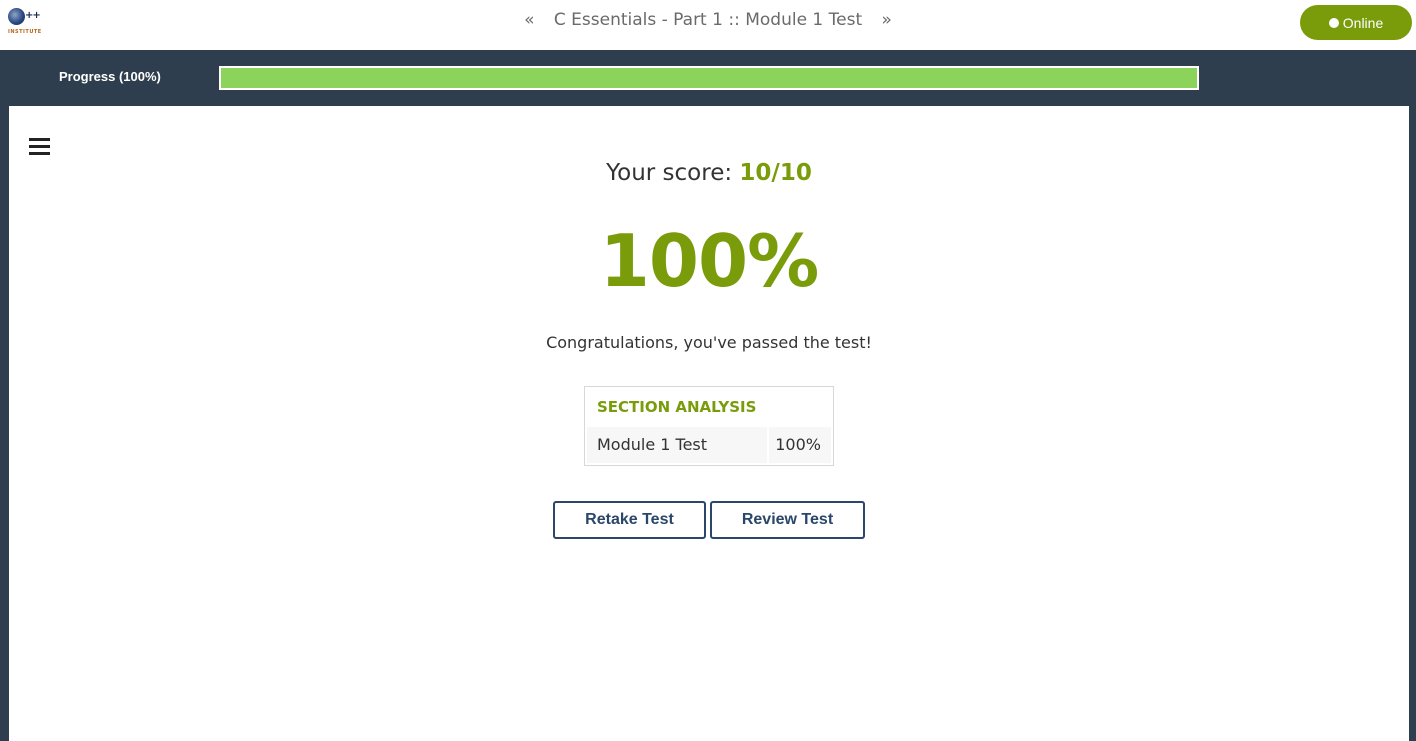 This screenshot has height=741, width=1416. I want to click on double-chevron-right-icon: », so click(887, 20).